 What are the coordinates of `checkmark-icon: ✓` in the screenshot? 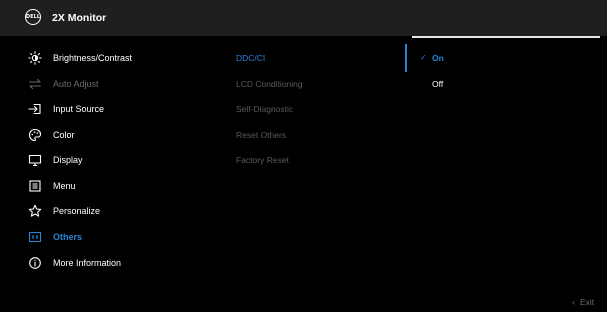 It's located at (423, 57).